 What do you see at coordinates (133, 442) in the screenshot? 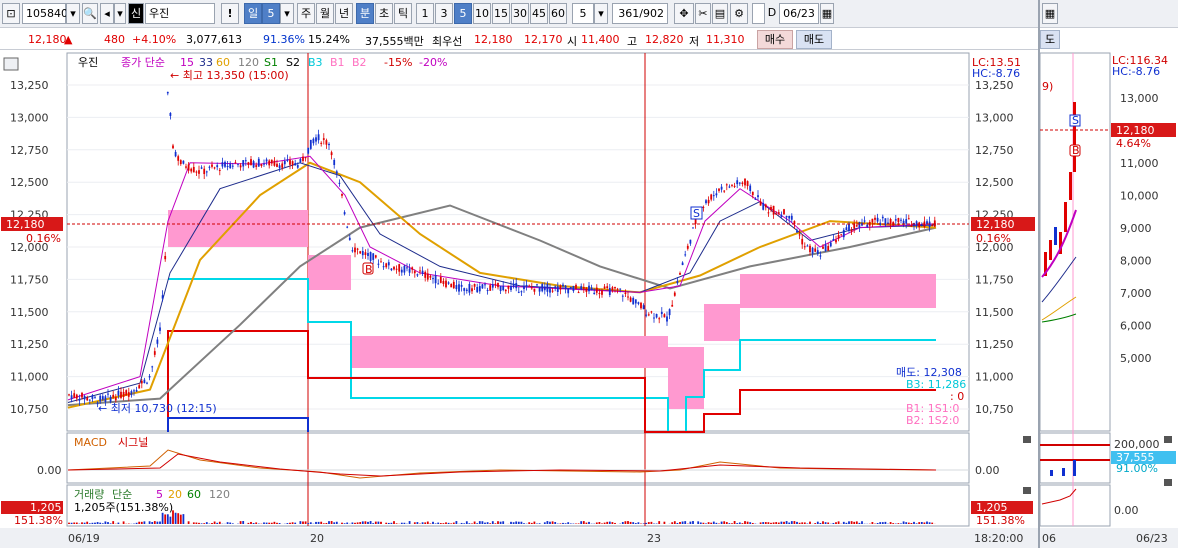
I see `macd-signal-title: 시그널` at bounding box center [133, 442].